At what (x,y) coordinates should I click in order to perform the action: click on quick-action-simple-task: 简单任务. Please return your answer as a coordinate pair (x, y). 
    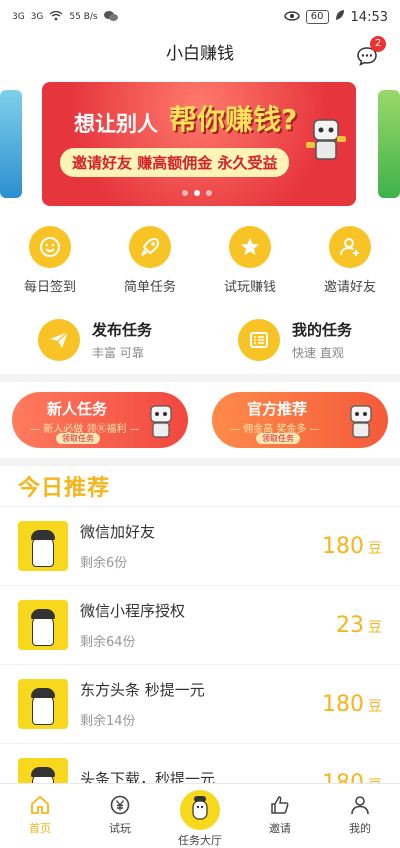
    Looking at the image, I should click on (150, 260).